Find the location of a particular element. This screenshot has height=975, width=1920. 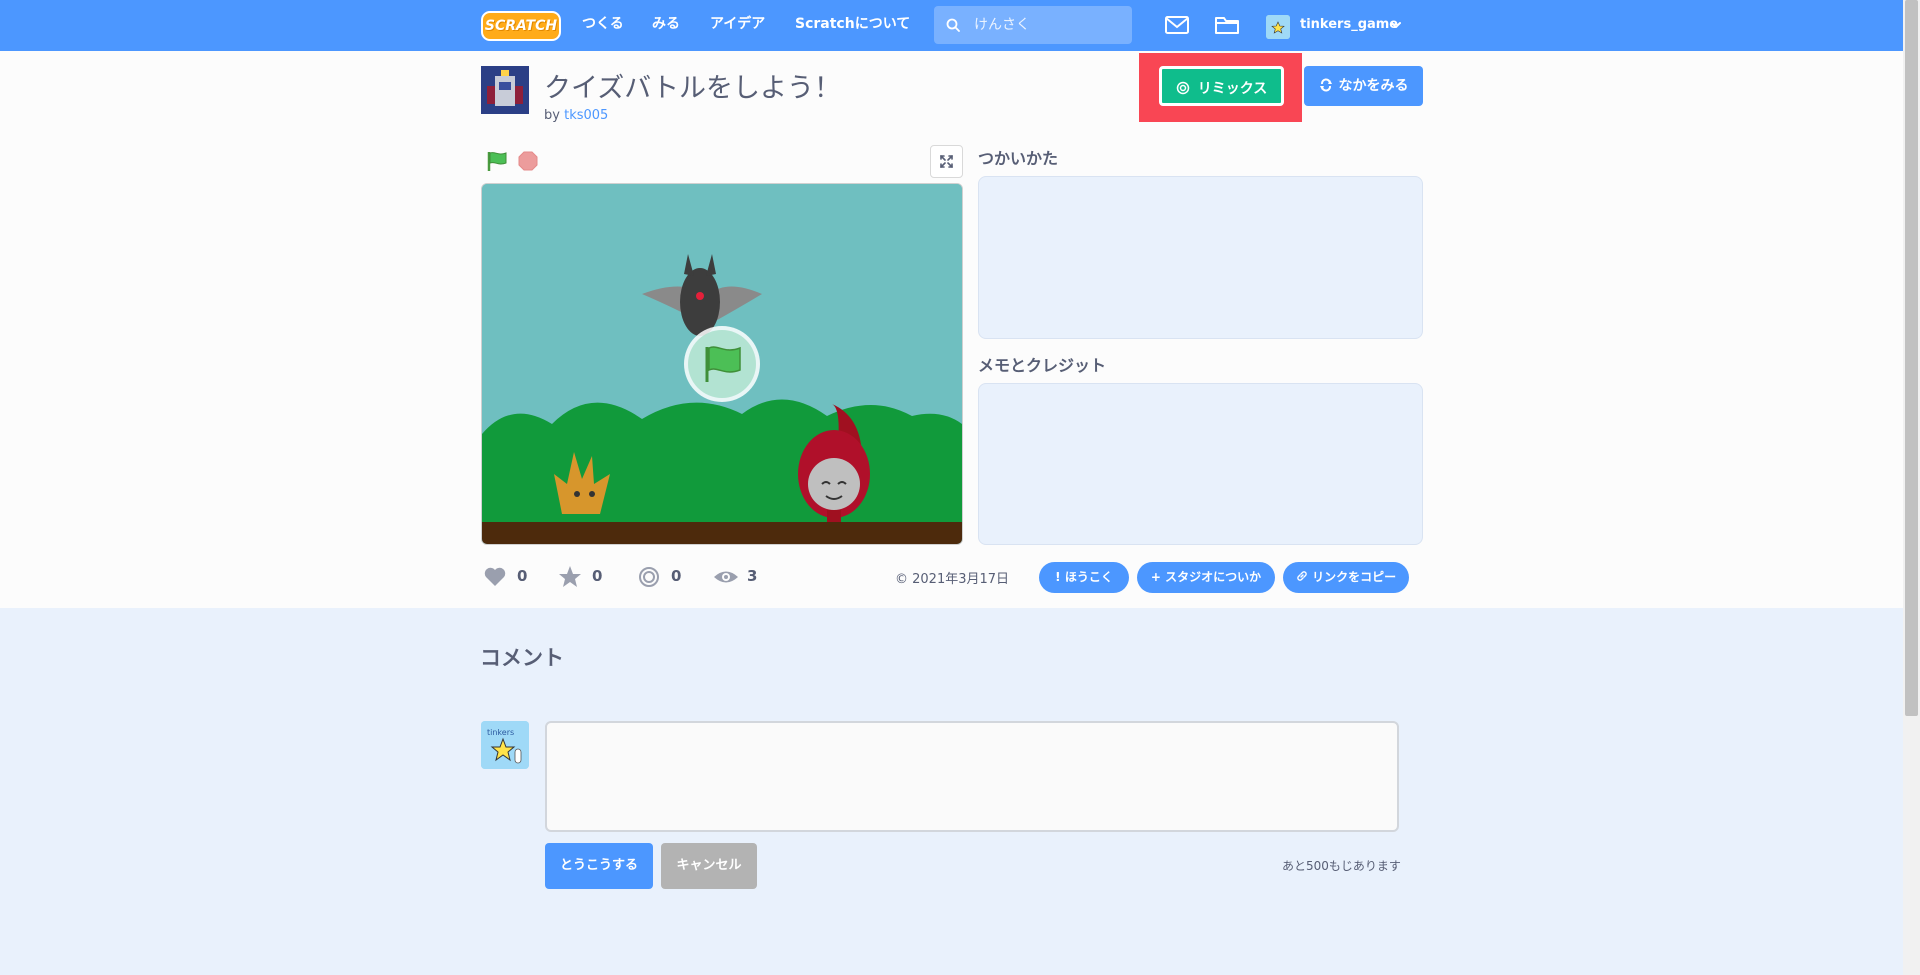

project-stage is located at coordinates (722, 364).